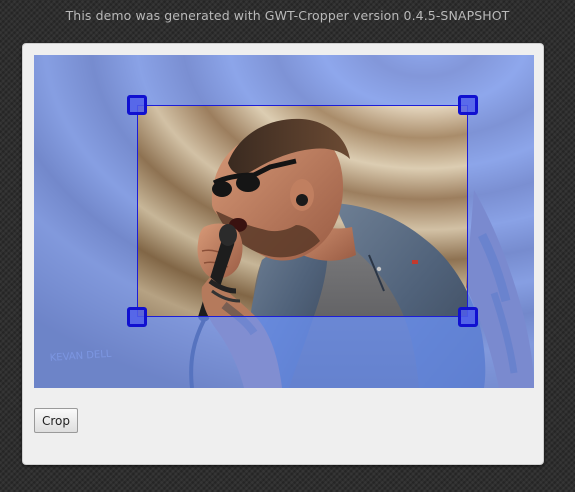 The image size is (575, 492). I want to click on resize-handle-bottom-left, so click(137, 317).